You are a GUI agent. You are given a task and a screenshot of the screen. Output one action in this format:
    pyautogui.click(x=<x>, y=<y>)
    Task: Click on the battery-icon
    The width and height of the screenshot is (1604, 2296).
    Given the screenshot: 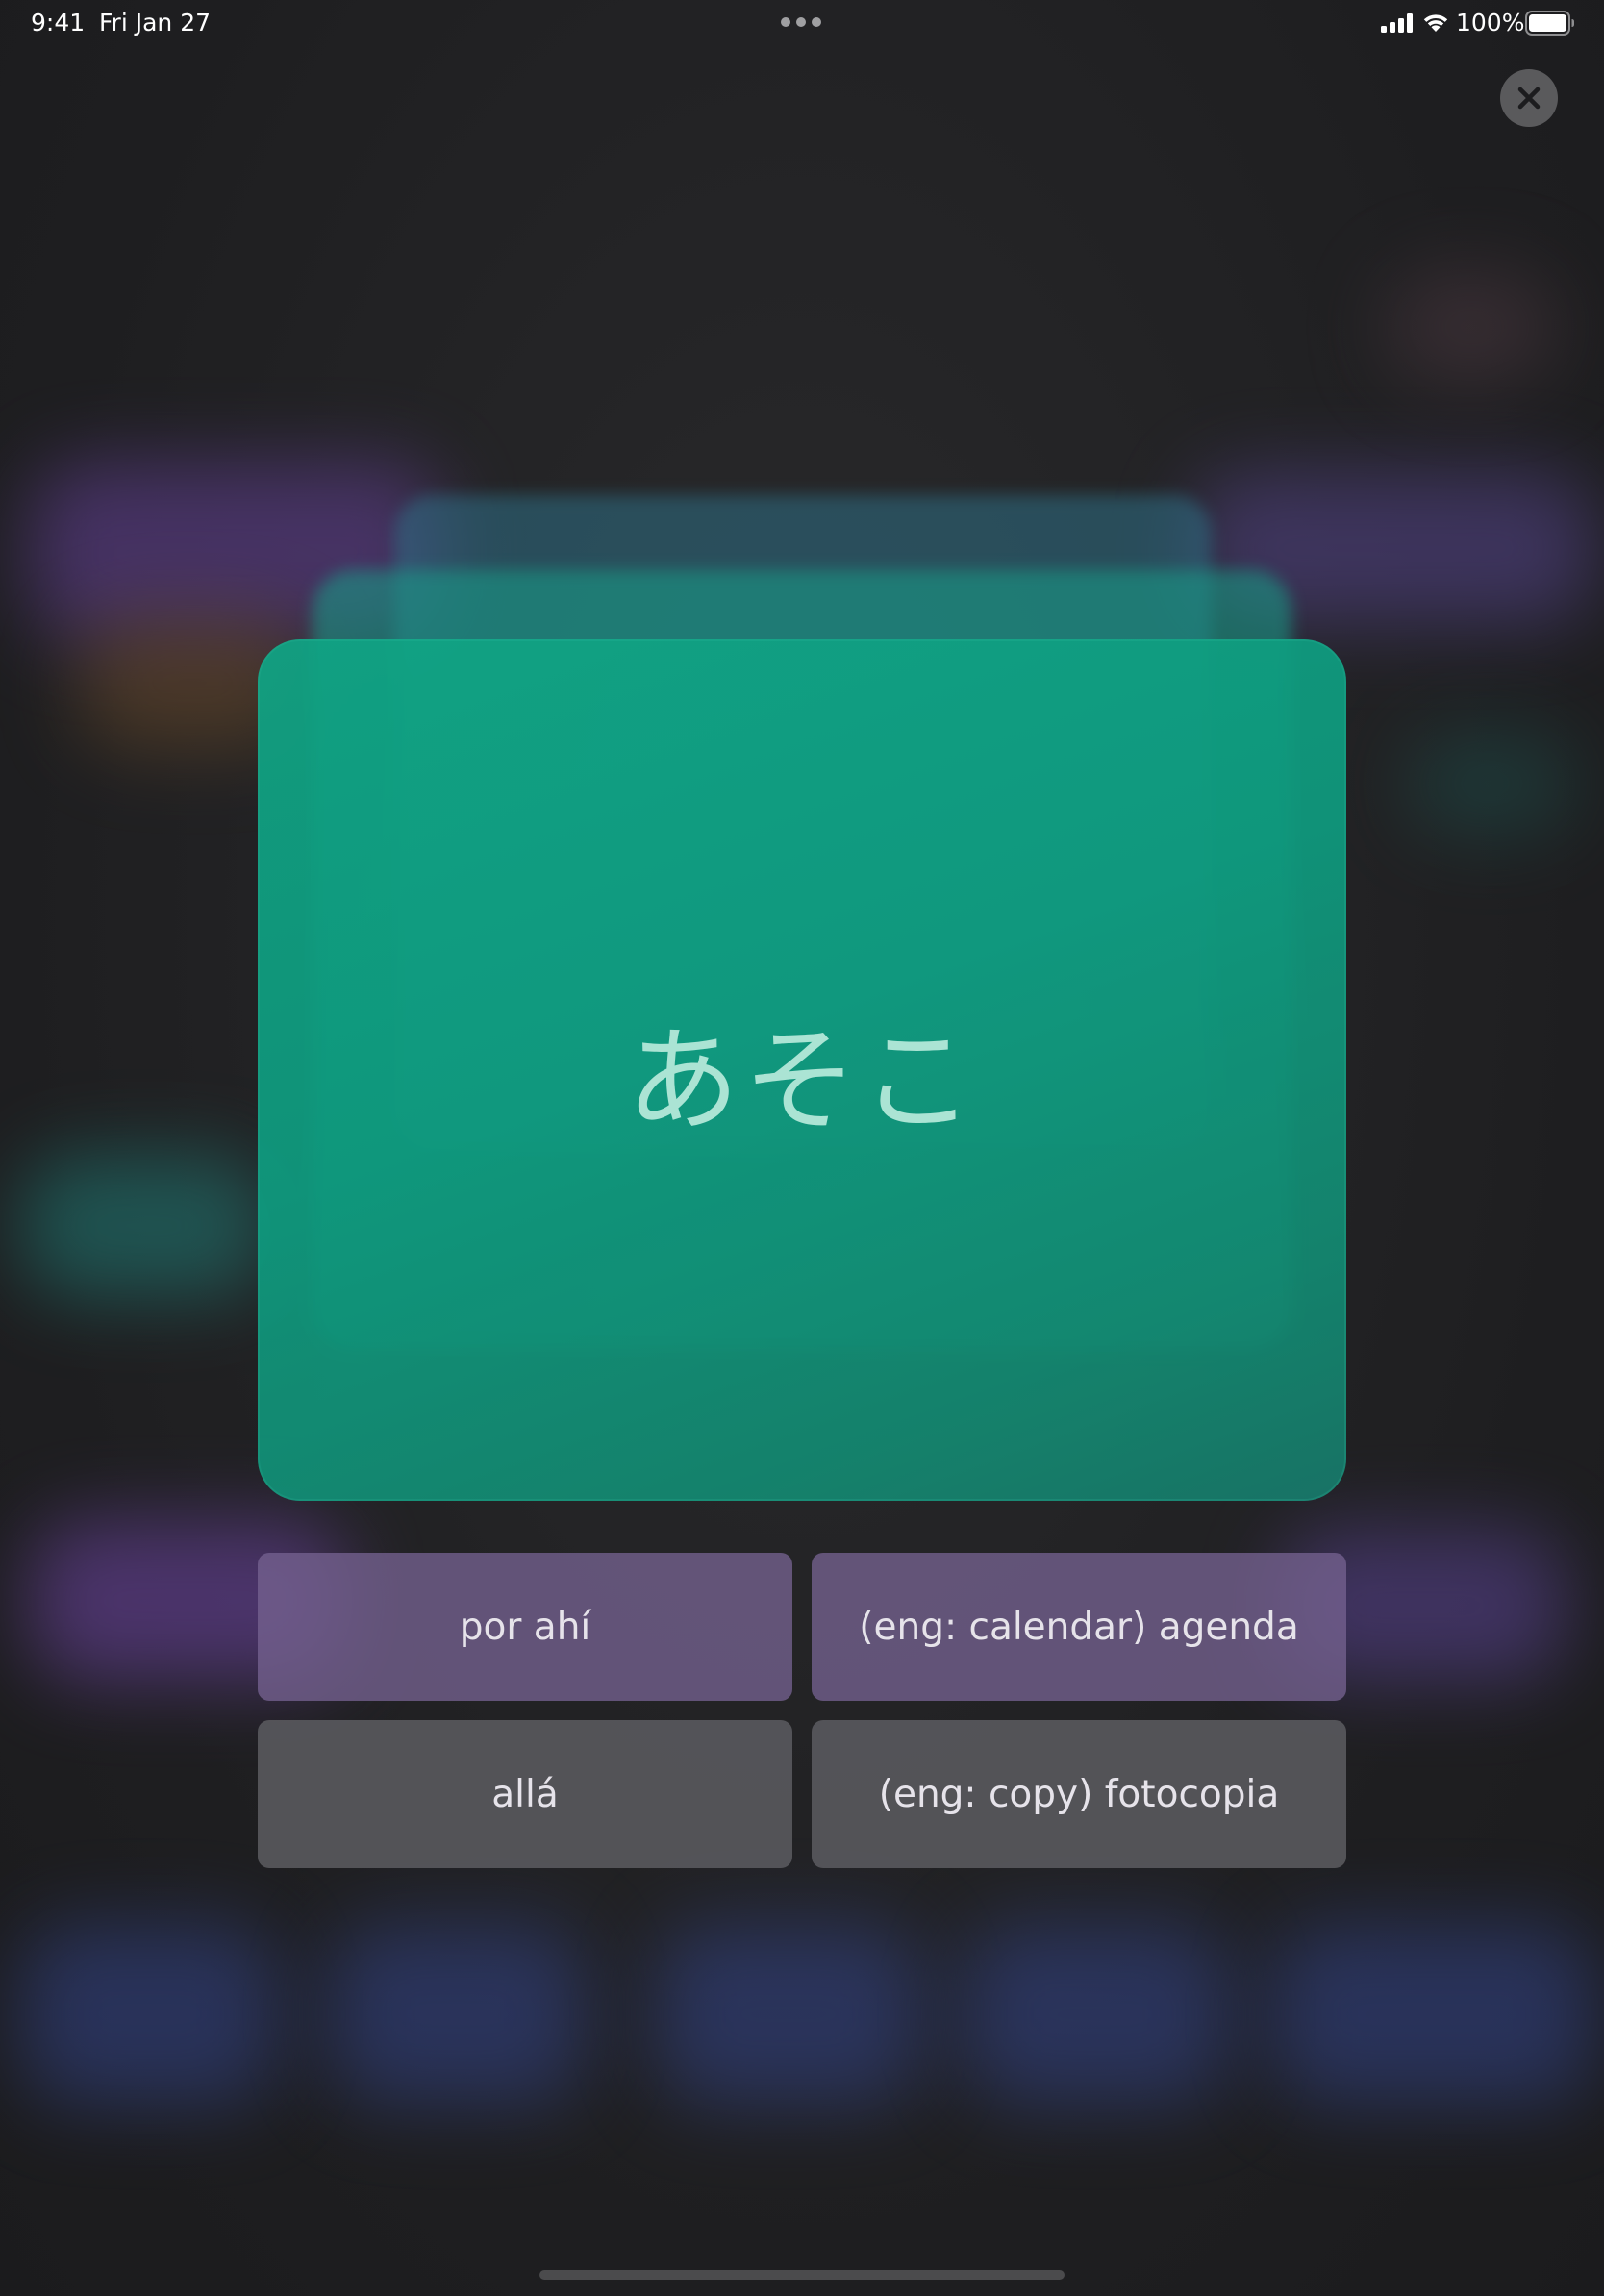 What is the action you would take?
    pyautogui.click(x=1549, y=23)
    